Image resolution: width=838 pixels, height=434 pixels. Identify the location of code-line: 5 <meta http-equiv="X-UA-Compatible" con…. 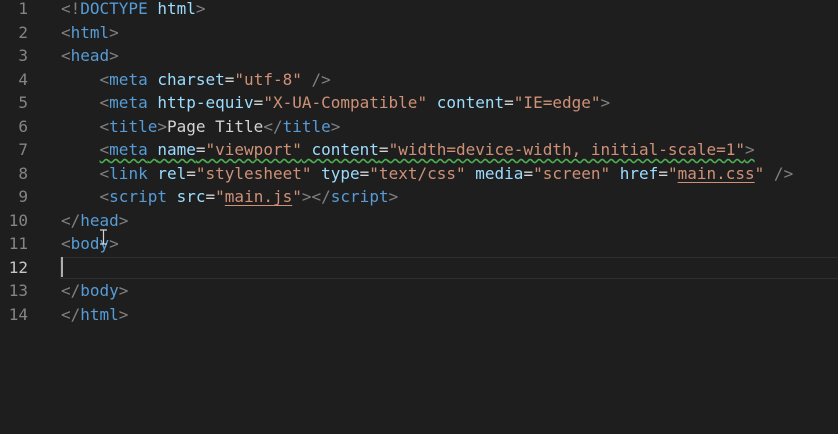
(419, 103).